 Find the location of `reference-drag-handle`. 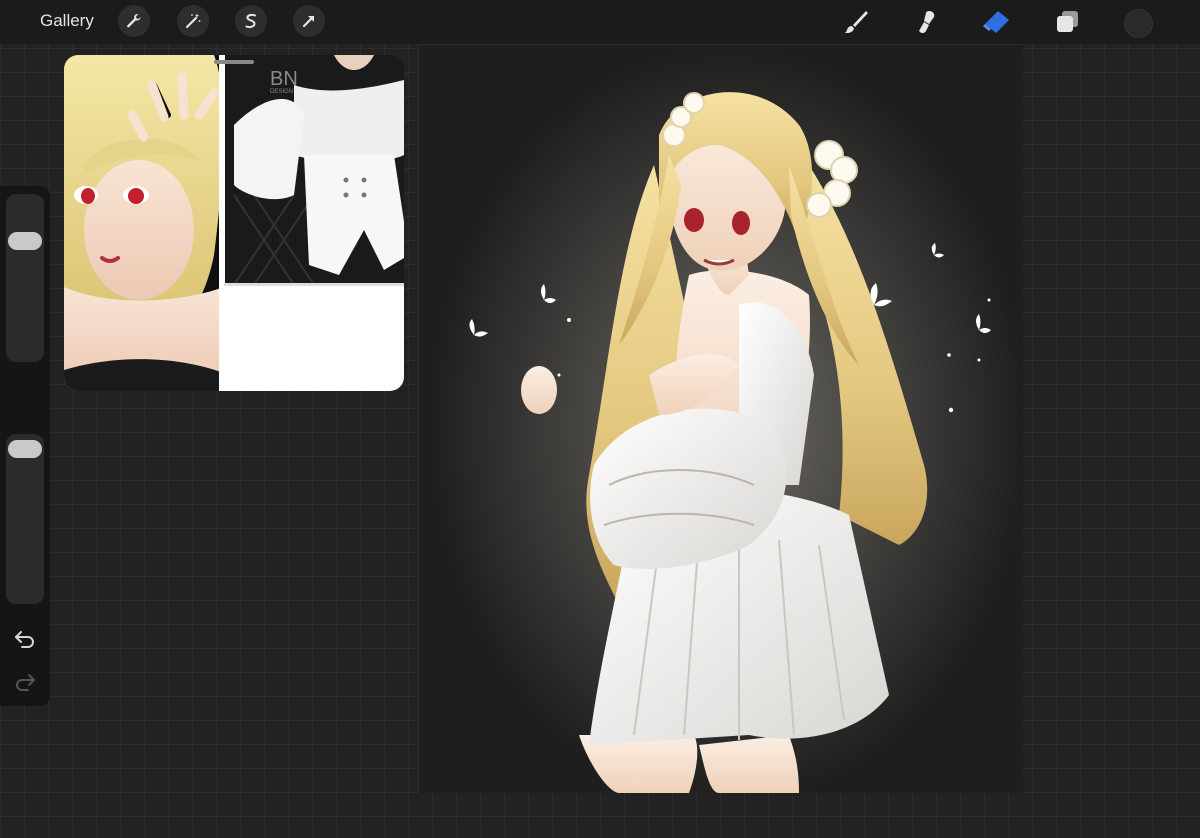

reference-drag-handle is located at coordinates (234, 62).